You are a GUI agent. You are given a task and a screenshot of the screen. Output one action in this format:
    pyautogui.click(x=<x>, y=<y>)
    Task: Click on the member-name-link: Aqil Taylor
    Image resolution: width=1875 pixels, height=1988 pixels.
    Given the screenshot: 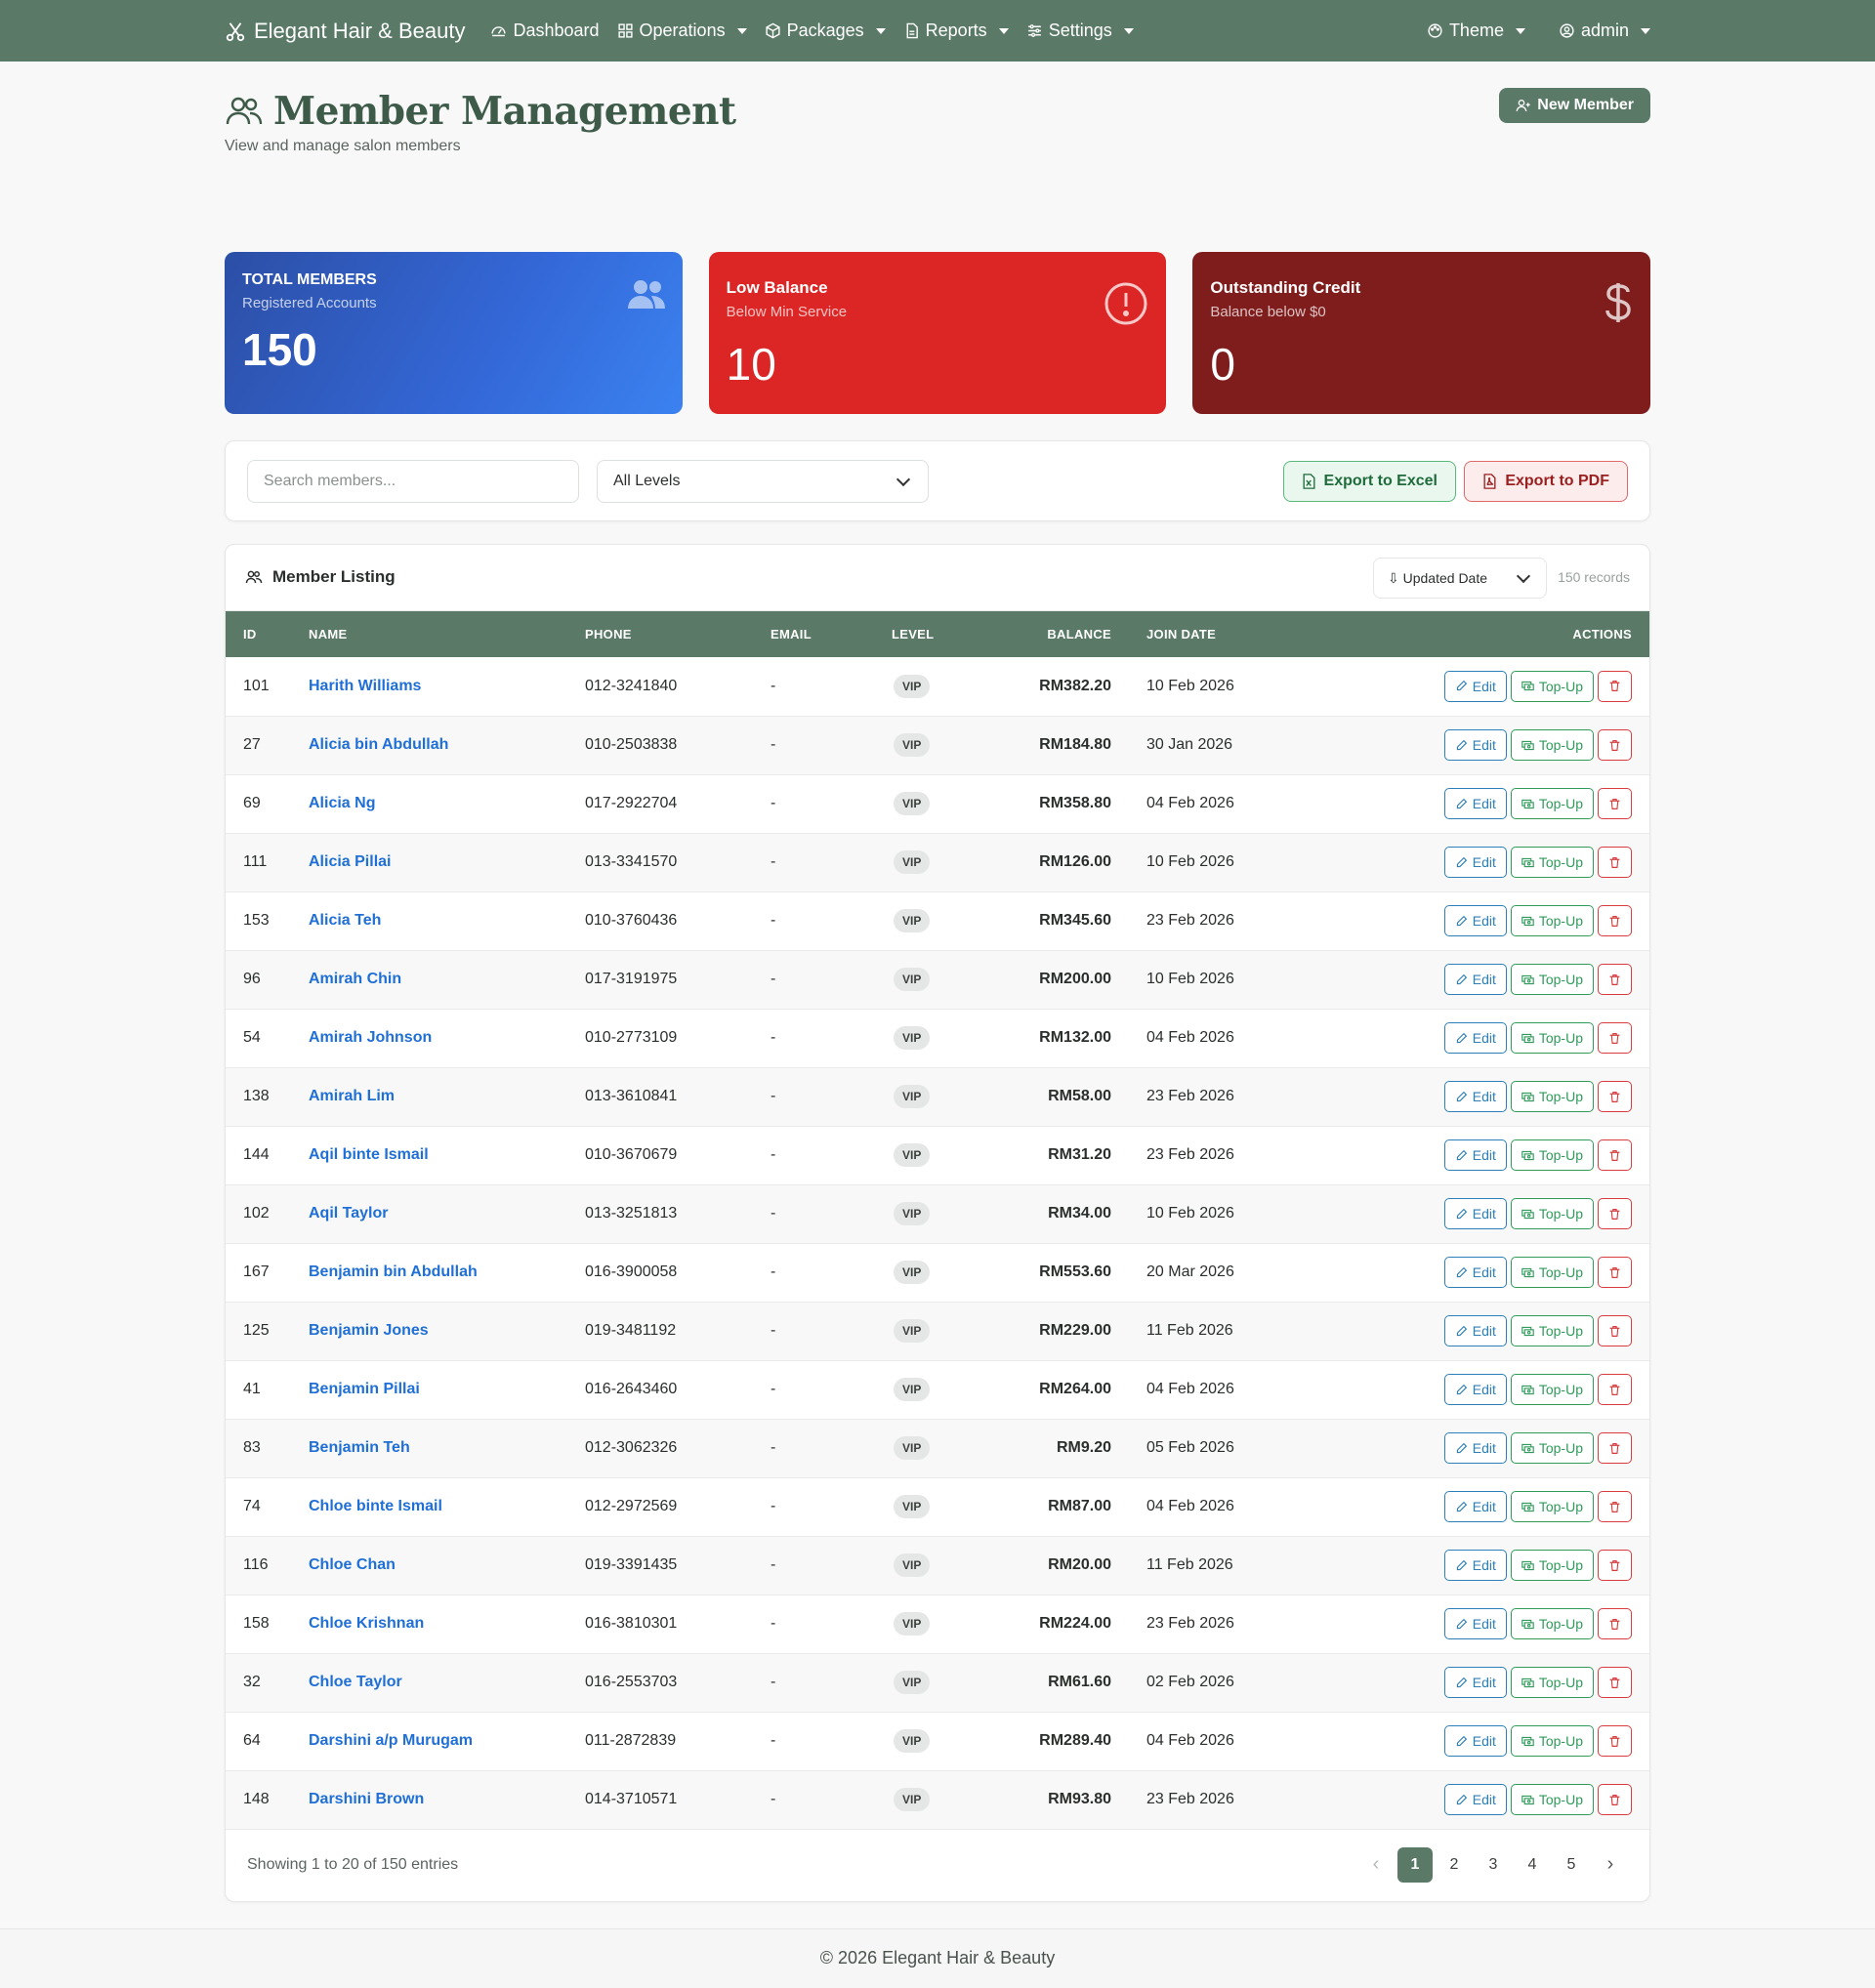 What is the action you would take?
    pyautogui.click(x=447, y=1214)
    